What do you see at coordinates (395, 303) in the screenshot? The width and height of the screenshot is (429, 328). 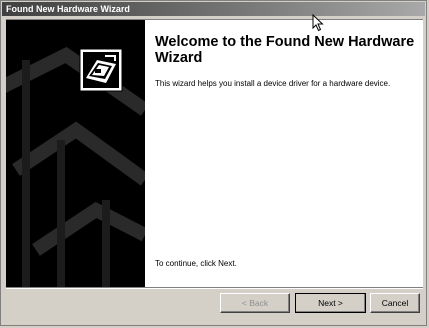 I see `cancel-button: Cancel` at bounding box center [395, 303].